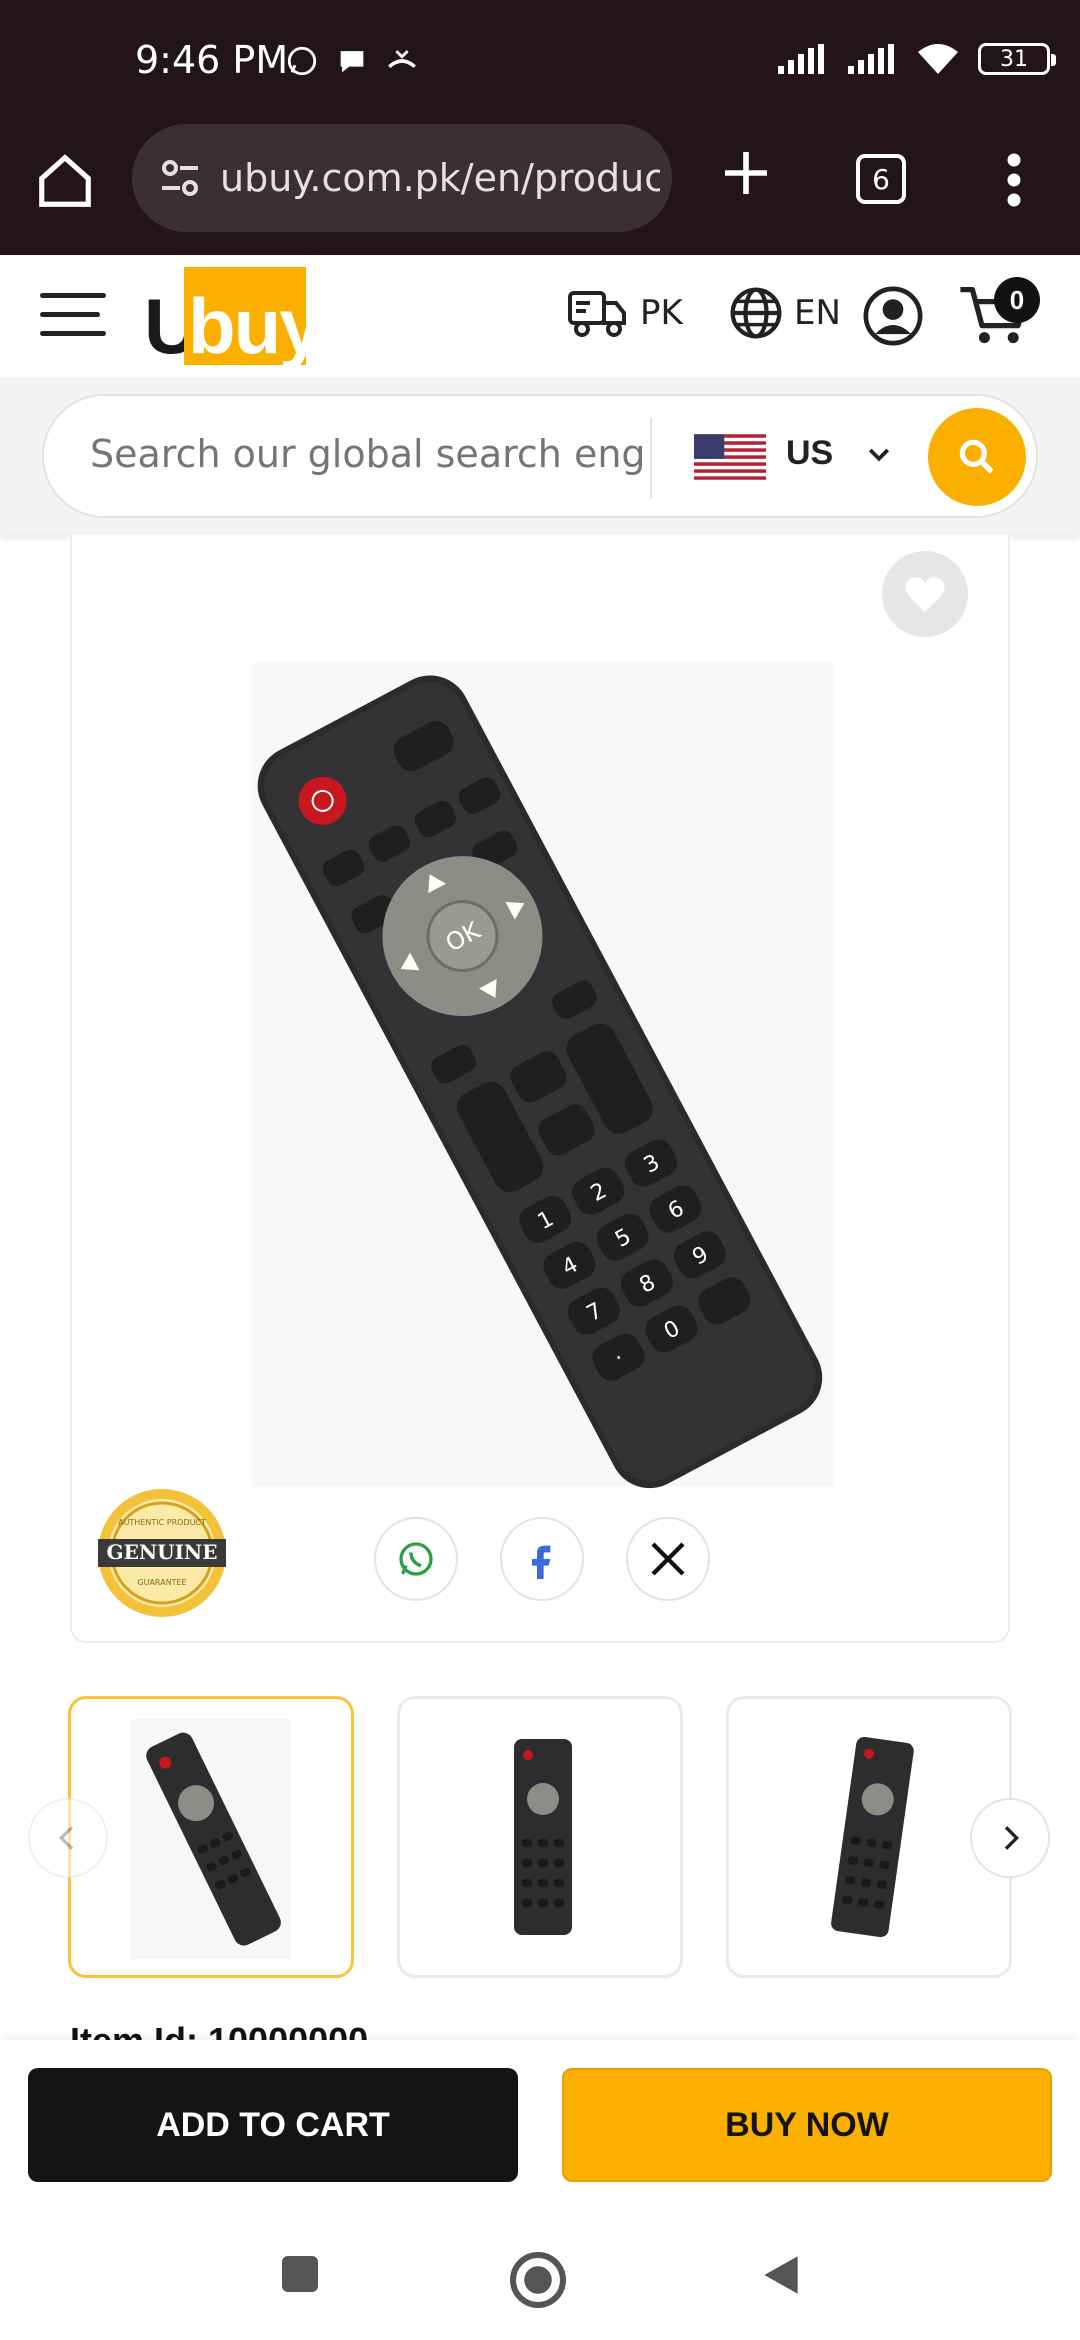  I want to click on share-x-button, so click(668, 1559).